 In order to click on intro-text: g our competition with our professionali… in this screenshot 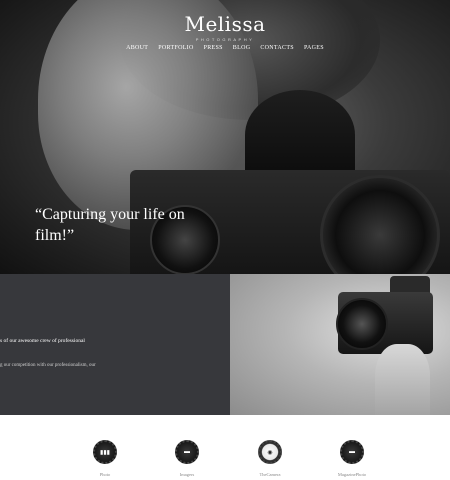, I will do `click(48, 365)`.